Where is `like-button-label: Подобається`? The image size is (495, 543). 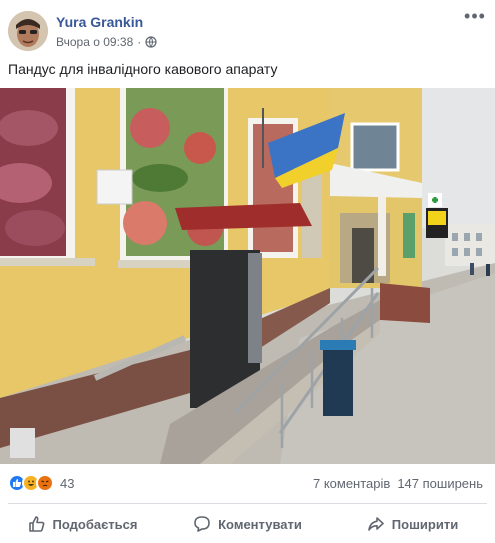
like-button-label: Подобається is located at coordinates (95, 524).